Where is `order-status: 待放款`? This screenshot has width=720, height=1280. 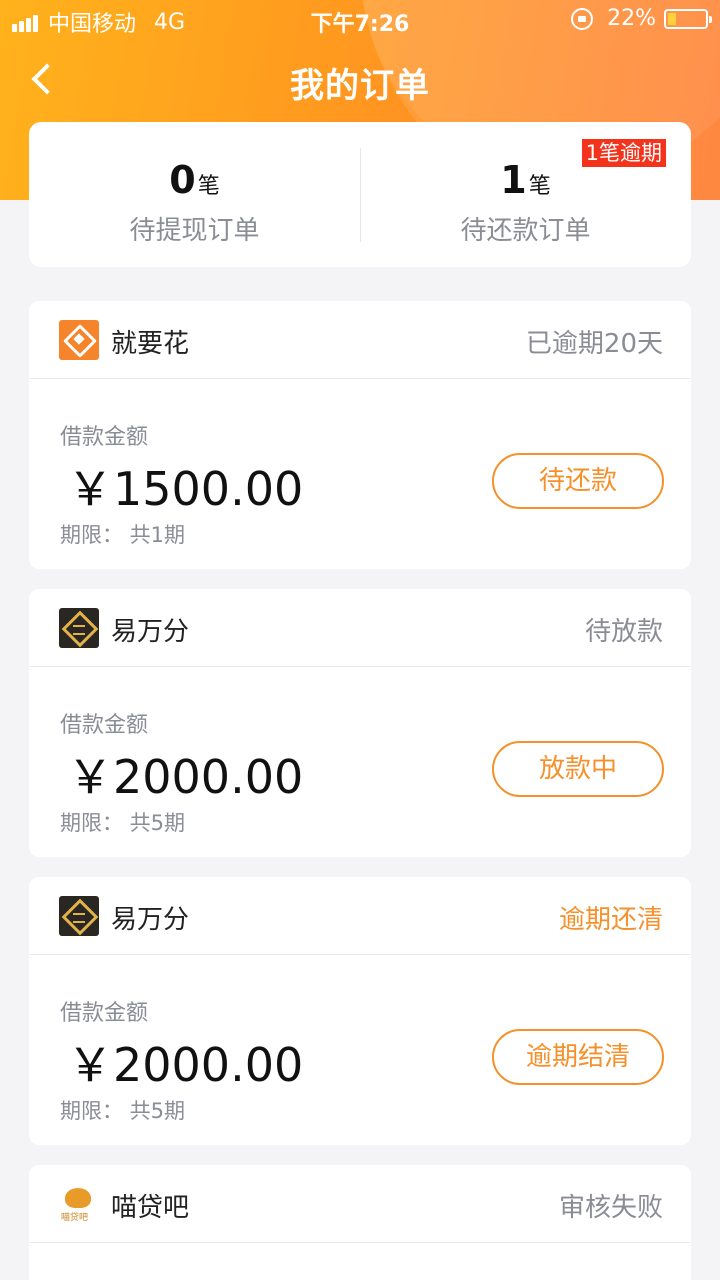
order-status: 待放款 is located at coordinates (623, 632).